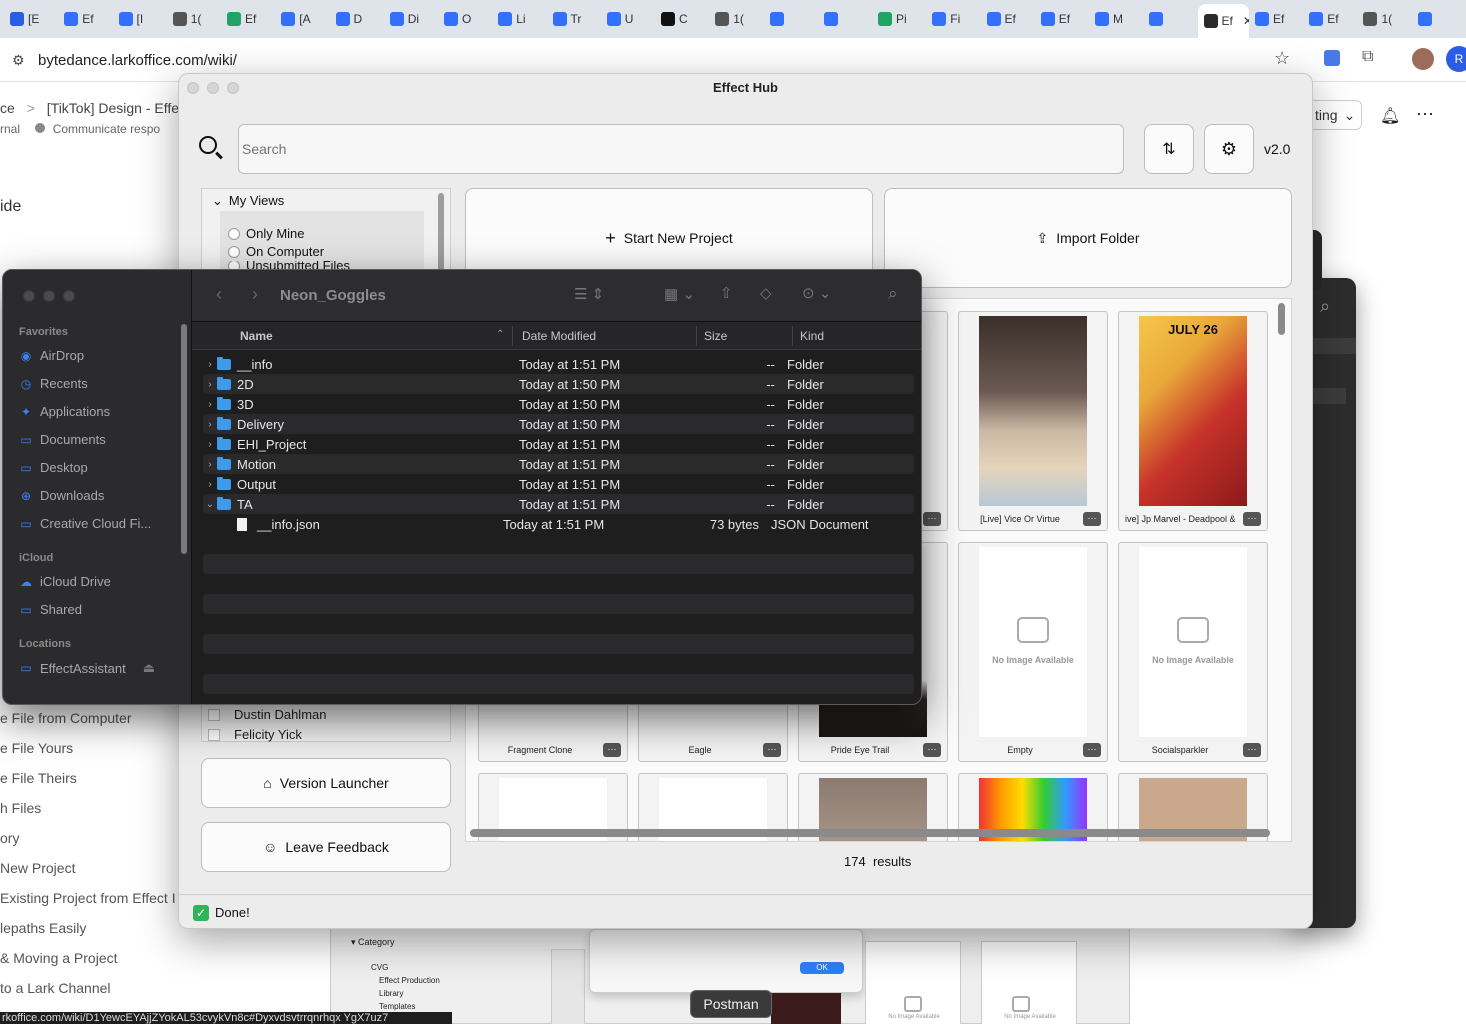 This screenshot has width=1466, height=1024. Describe the element at coordinates (267, 735) in the screenshot. I see `user-filter-option: Felicity Yick` at that location.